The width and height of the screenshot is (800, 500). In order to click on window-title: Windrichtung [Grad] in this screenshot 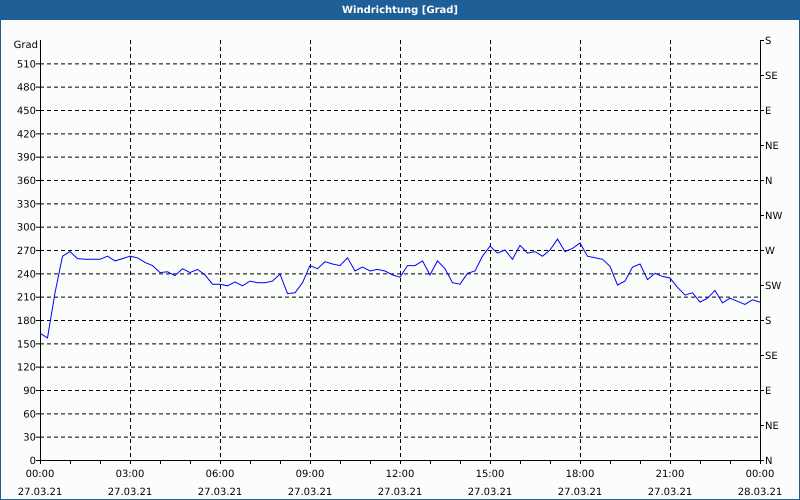, I will do `click(400, 11)`.